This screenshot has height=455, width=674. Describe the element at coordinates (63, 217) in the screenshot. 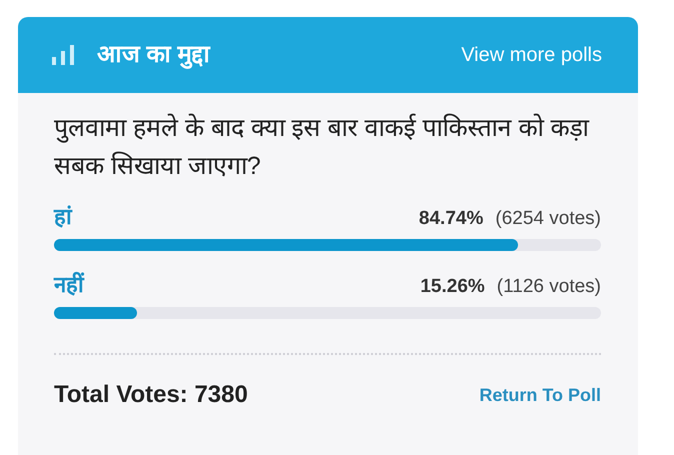

I see `option-label: हां` at that location.